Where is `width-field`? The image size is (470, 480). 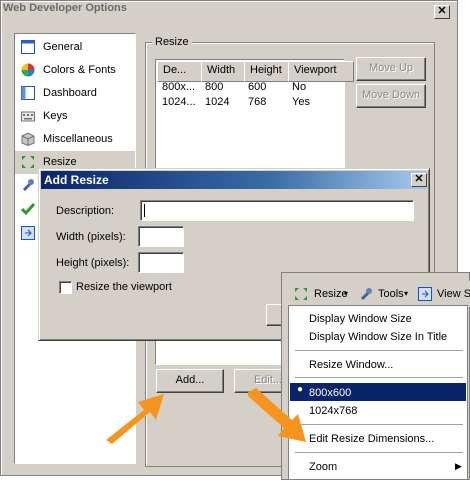 width-field is located at coordinates (161, 236).